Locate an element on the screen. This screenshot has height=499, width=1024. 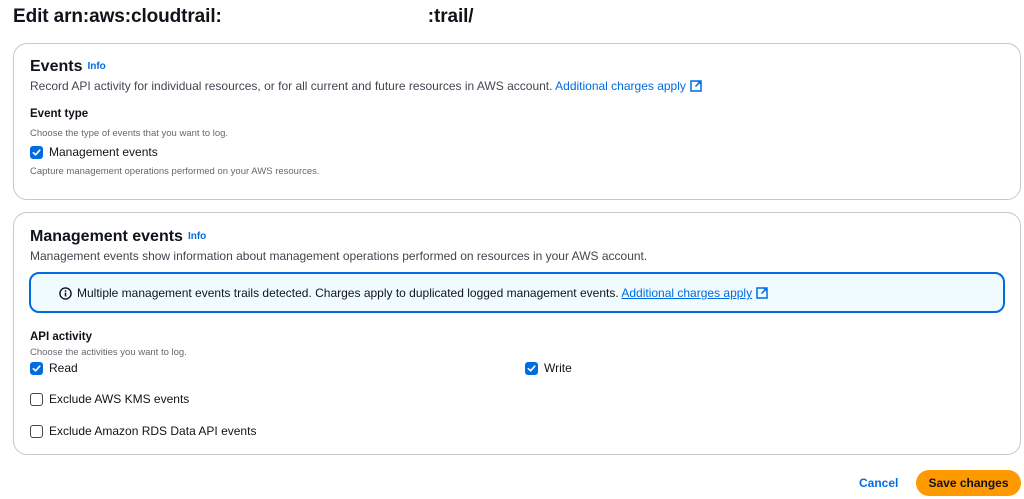
cancel-button: Cancel is located at coordinates (878, 483).